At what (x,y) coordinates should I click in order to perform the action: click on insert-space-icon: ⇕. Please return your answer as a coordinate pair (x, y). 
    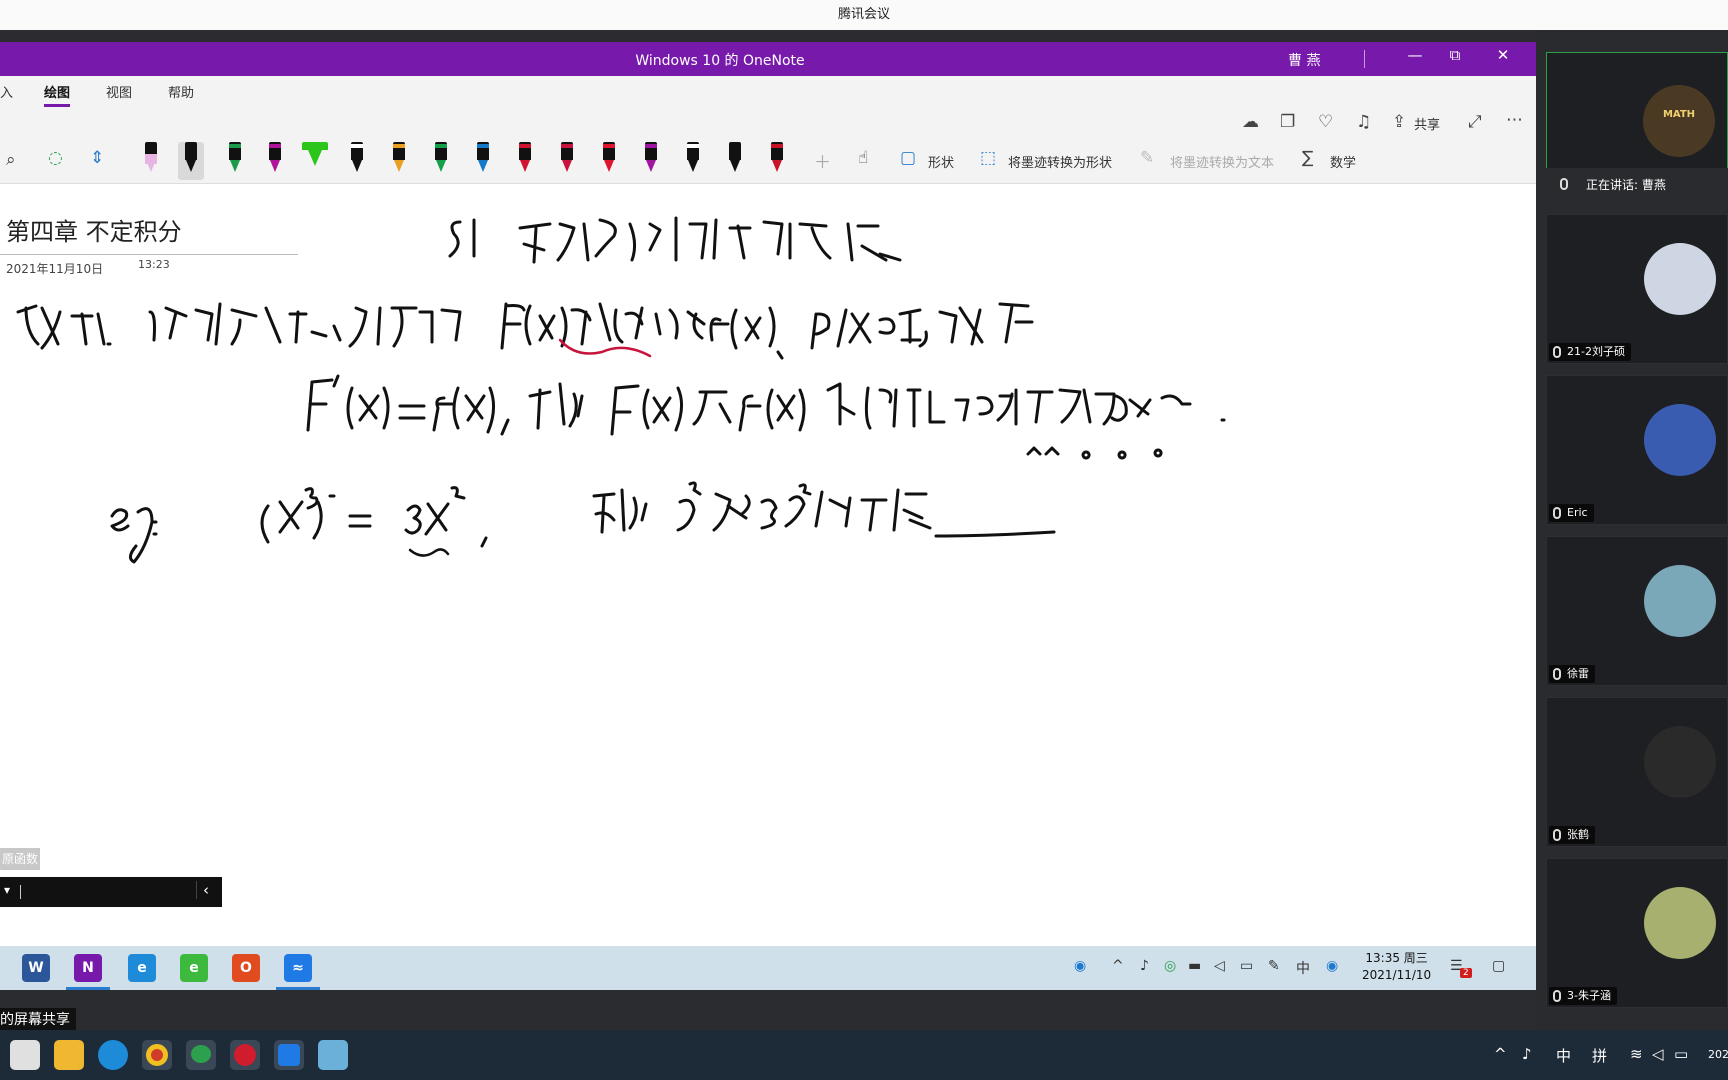
    Looking at the image, I should click on (97, 158).